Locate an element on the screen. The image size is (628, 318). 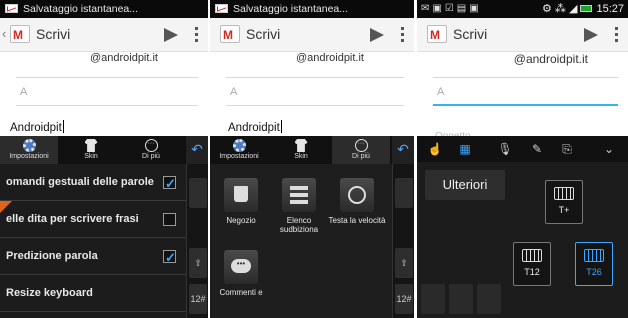
keyboard-side-keys: ⇧ 12# is located at coordinates (403, 241).